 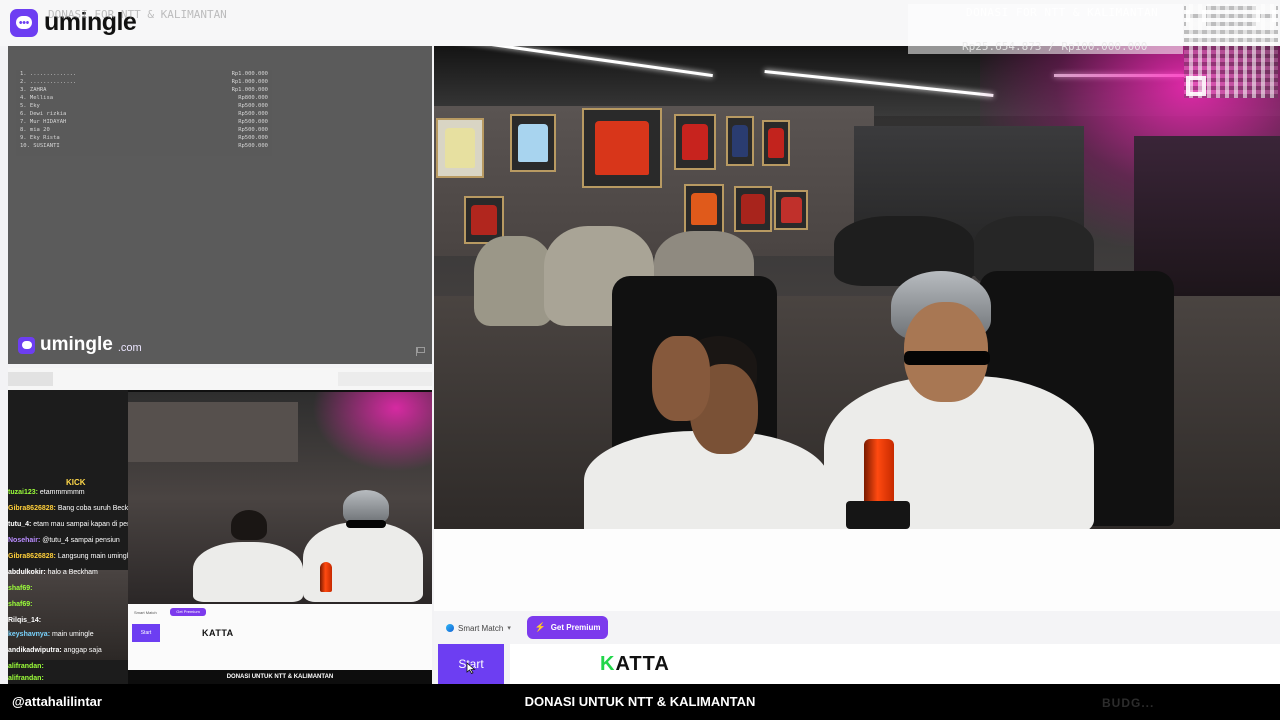 I want to click on chat-text: etam mau sampai kapan di persib?, so click(x=87, y=524).